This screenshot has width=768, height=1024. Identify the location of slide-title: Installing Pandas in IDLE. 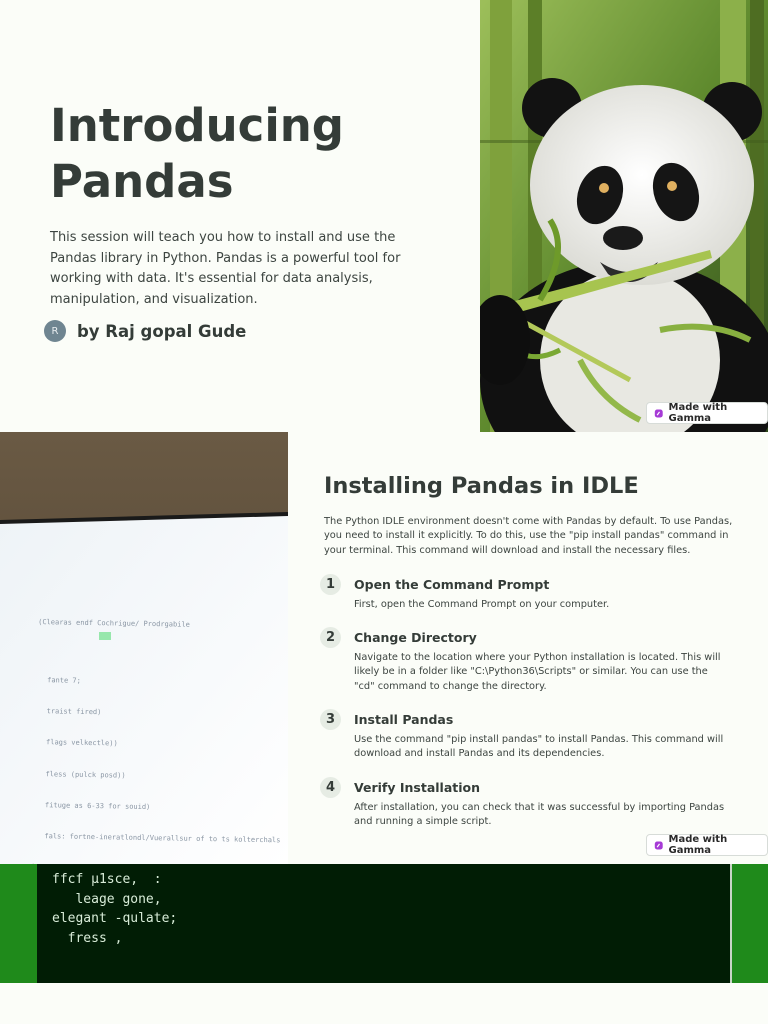
(481, 486).